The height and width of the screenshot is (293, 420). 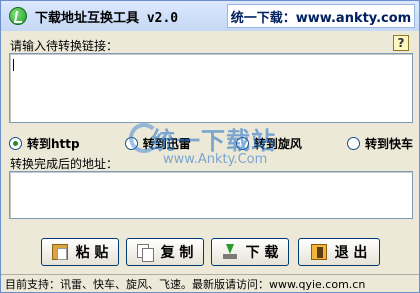 I want to click on copy-button-label: 复 制, so click(x=177, y=253).